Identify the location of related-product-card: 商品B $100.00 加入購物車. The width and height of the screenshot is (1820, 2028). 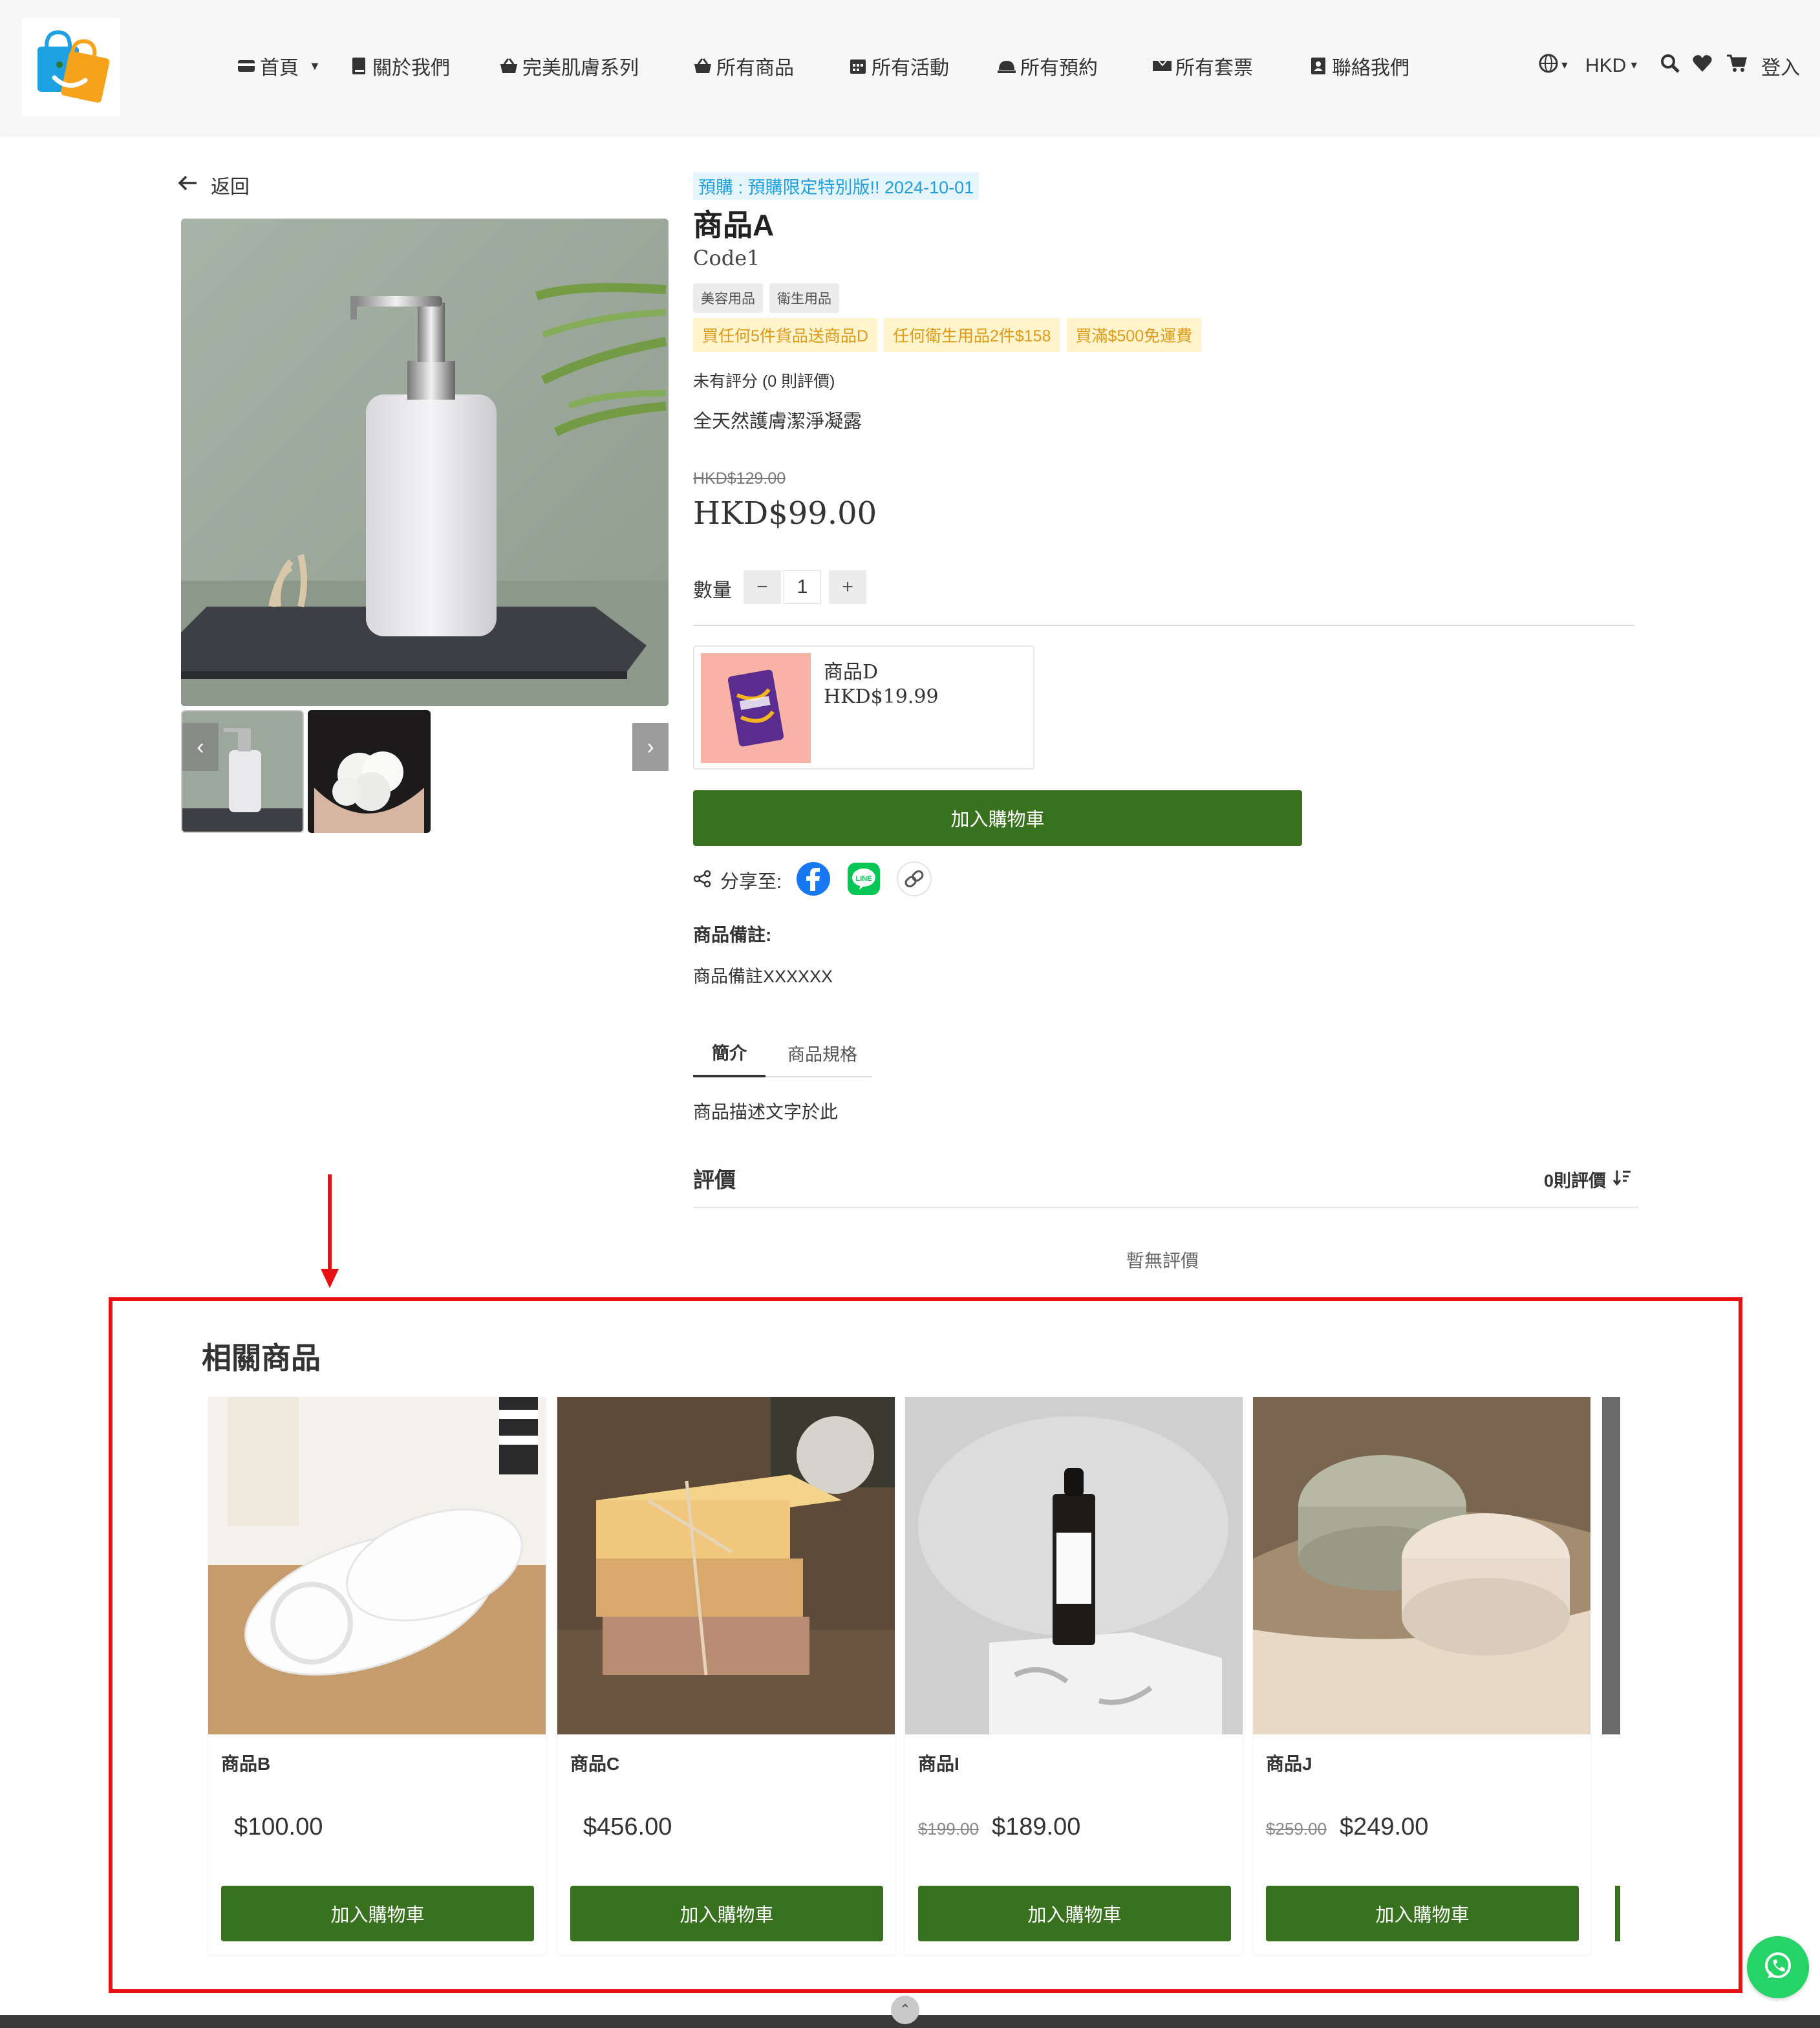
(377, 1675).